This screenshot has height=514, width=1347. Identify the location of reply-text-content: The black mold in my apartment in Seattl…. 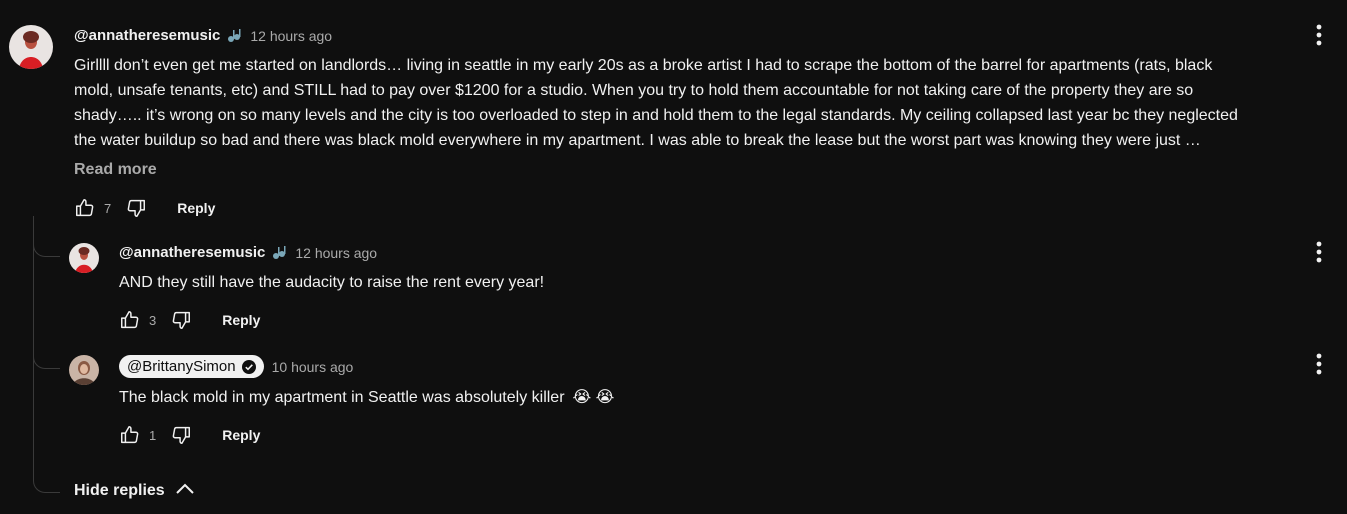
(342, 397).